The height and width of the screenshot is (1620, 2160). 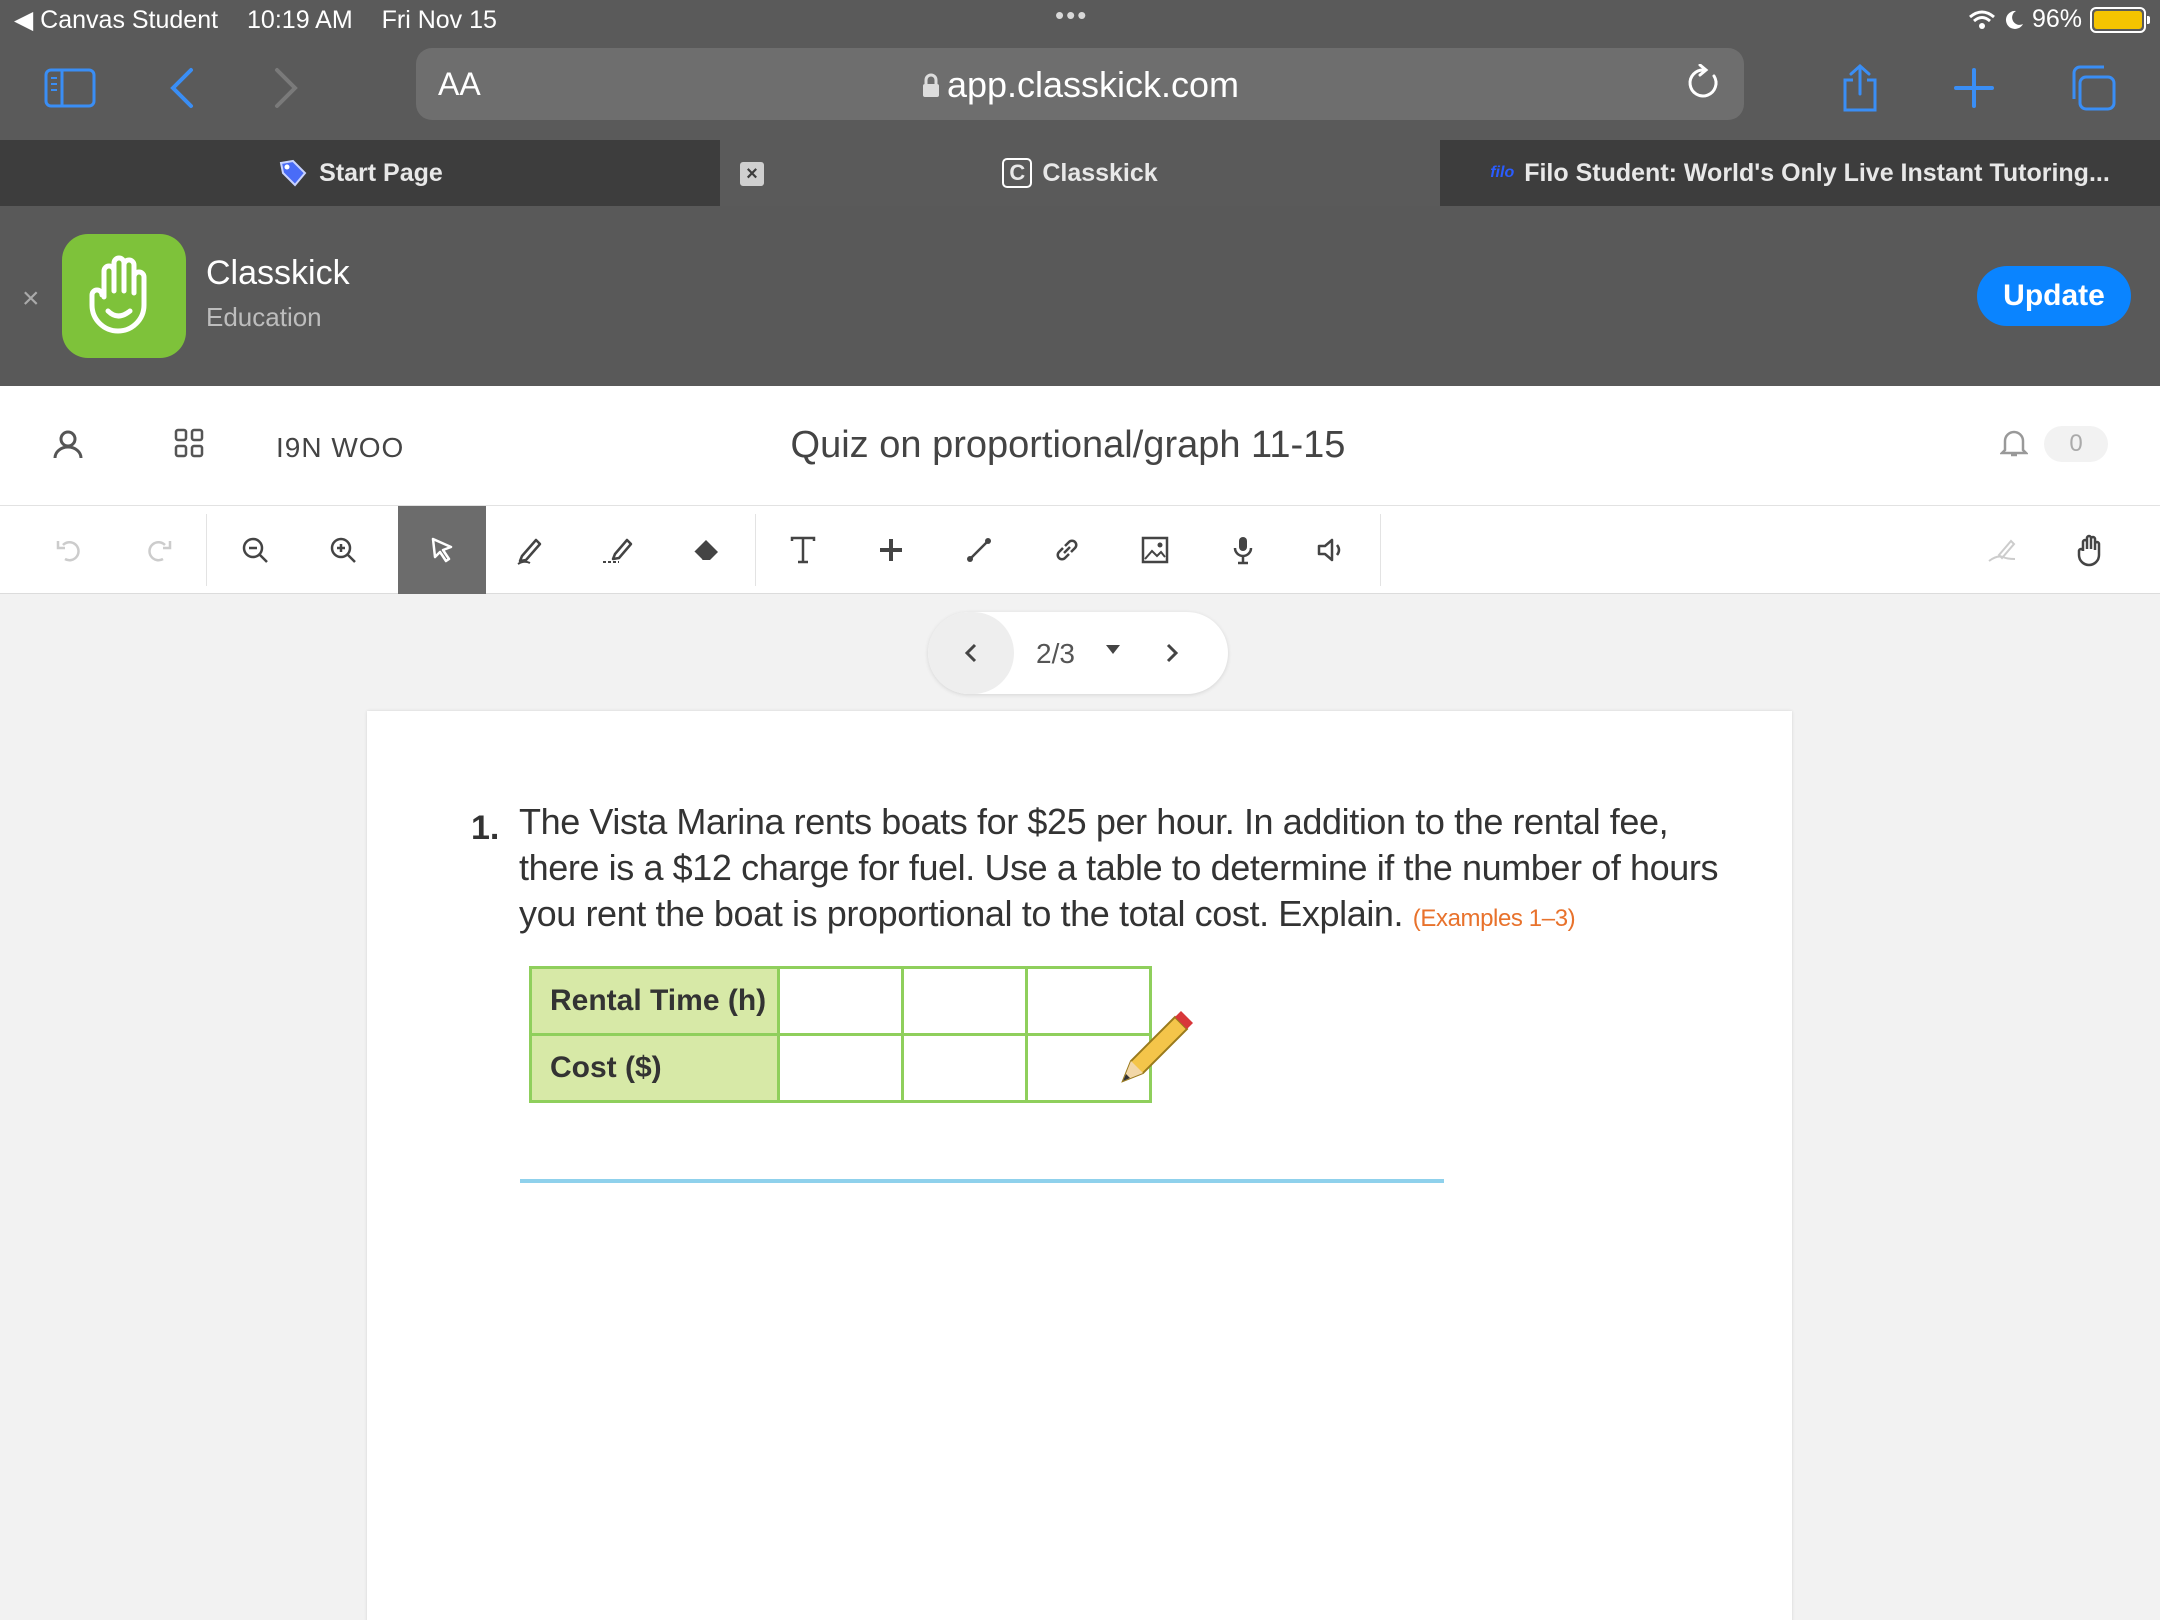 I want to click on classkick-c-icon: C, so click(x=1017, y=173).